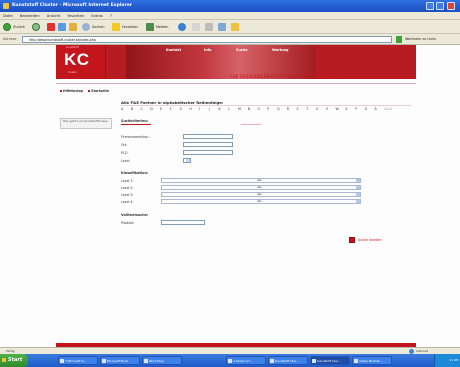  Describe the element at coordinates (150, 27) in the screenshot. I see `media-icon` at that location.